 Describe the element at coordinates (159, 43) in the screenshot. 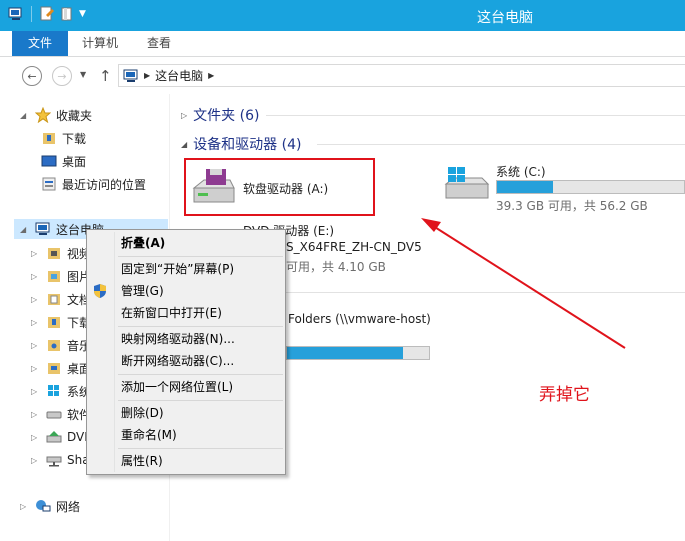

I see `tab-view: 查看` at that location.